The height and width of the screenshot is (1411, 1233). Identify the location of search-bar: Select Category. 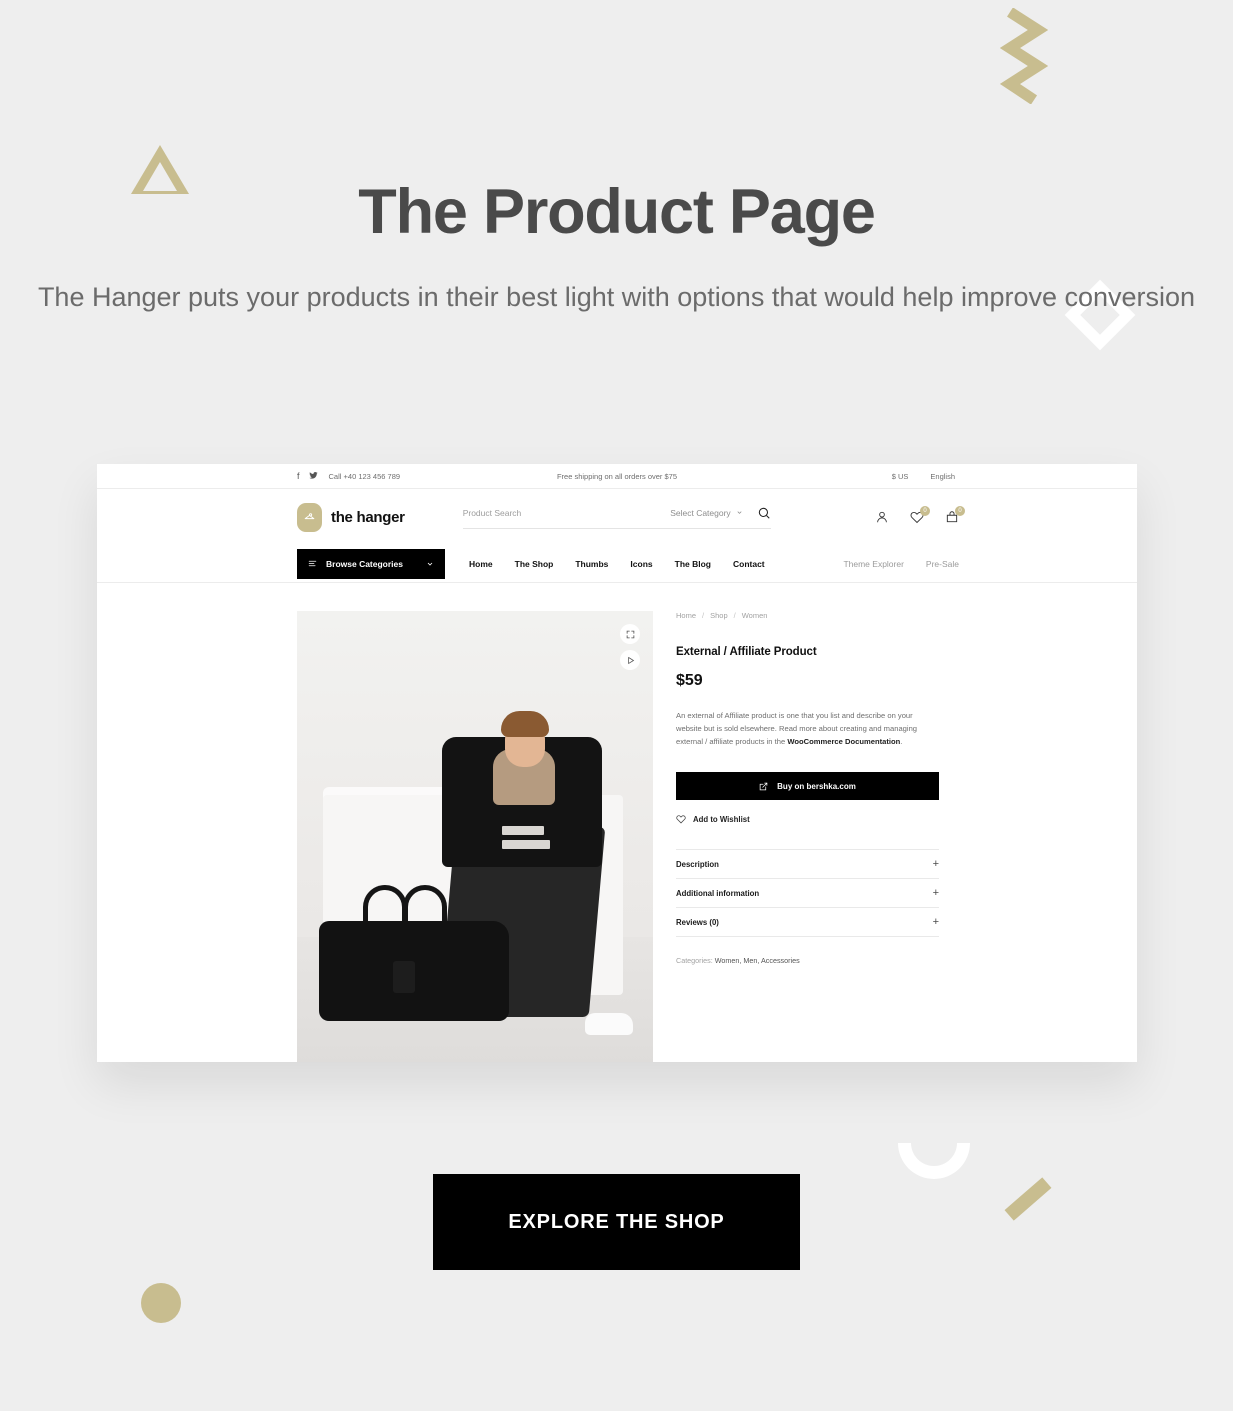
(616, 517).